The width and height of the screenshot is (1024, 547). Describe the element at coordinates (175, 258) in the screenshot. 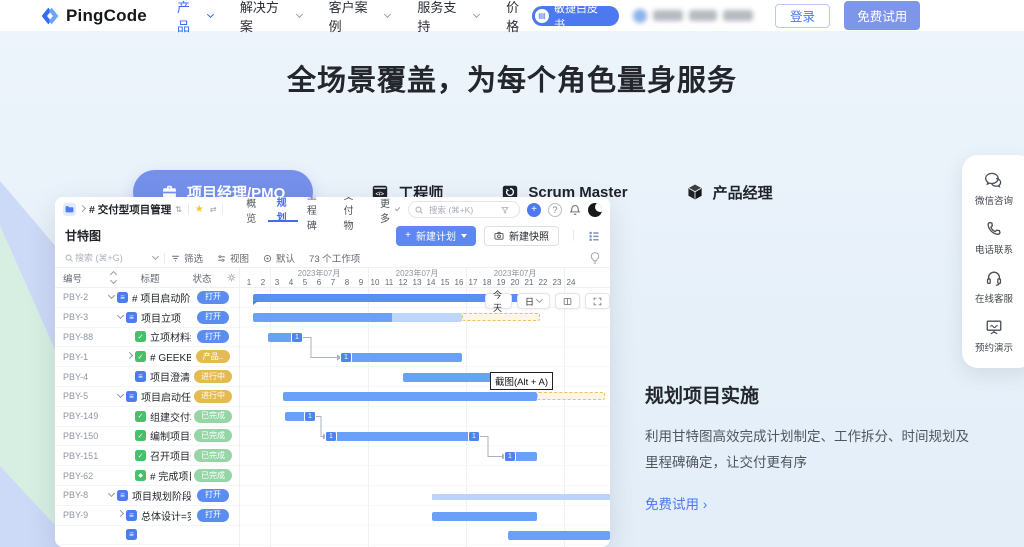

I see `filter-icon` at that location.